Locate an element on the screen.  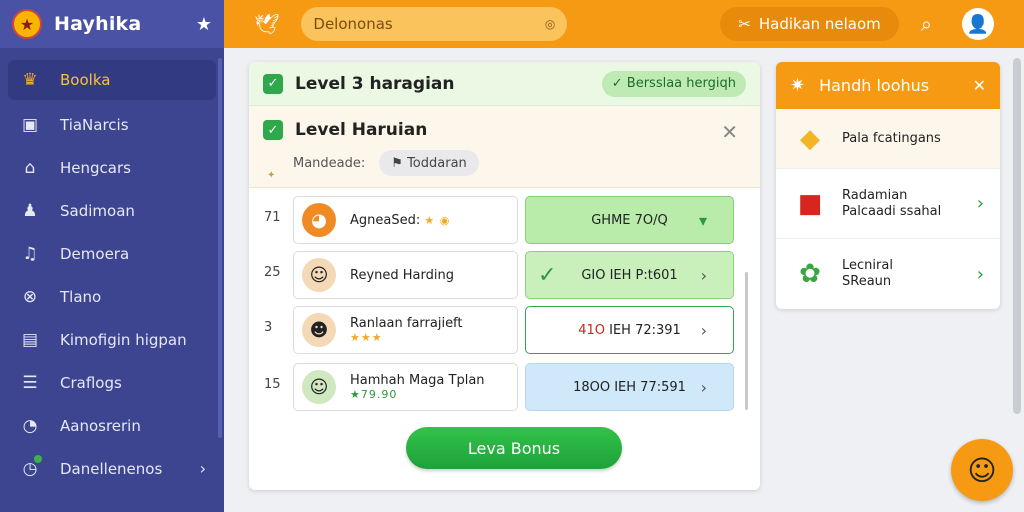
top-action-button: ✂ Hadikan nelaom is located at coordinates (809, 24).